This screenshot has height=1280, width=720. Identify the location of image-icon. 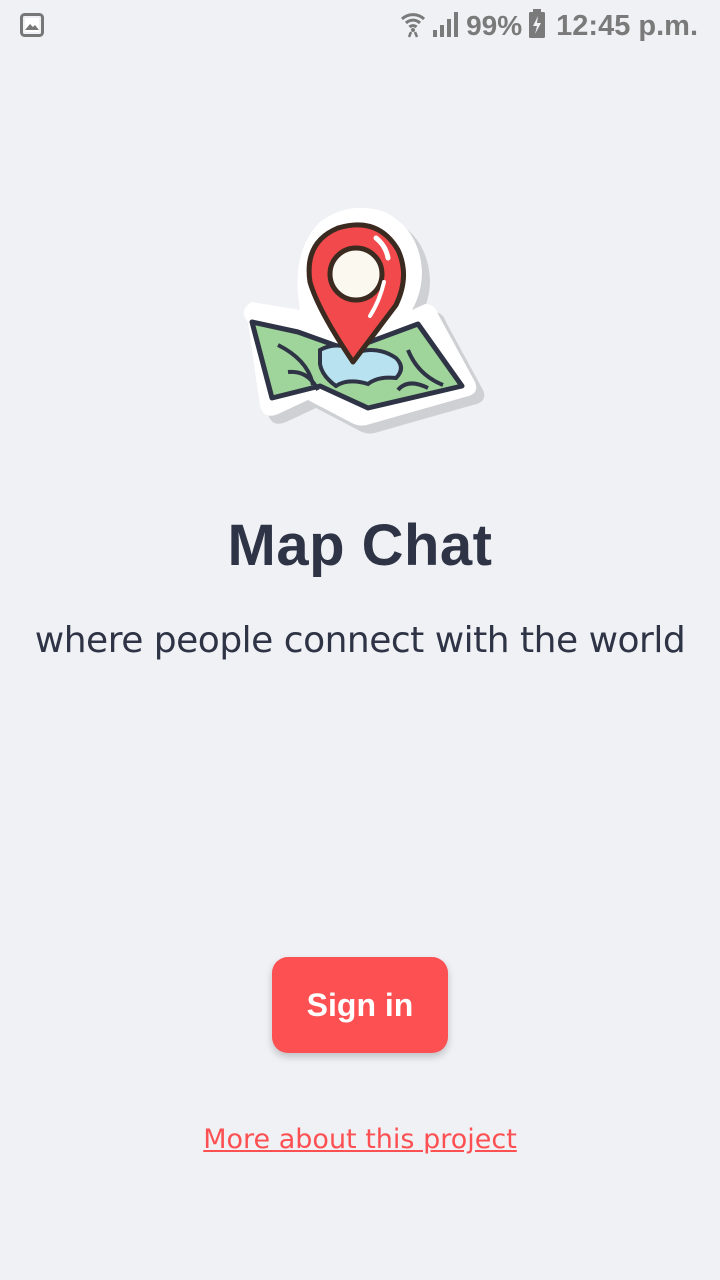
(32, 25).